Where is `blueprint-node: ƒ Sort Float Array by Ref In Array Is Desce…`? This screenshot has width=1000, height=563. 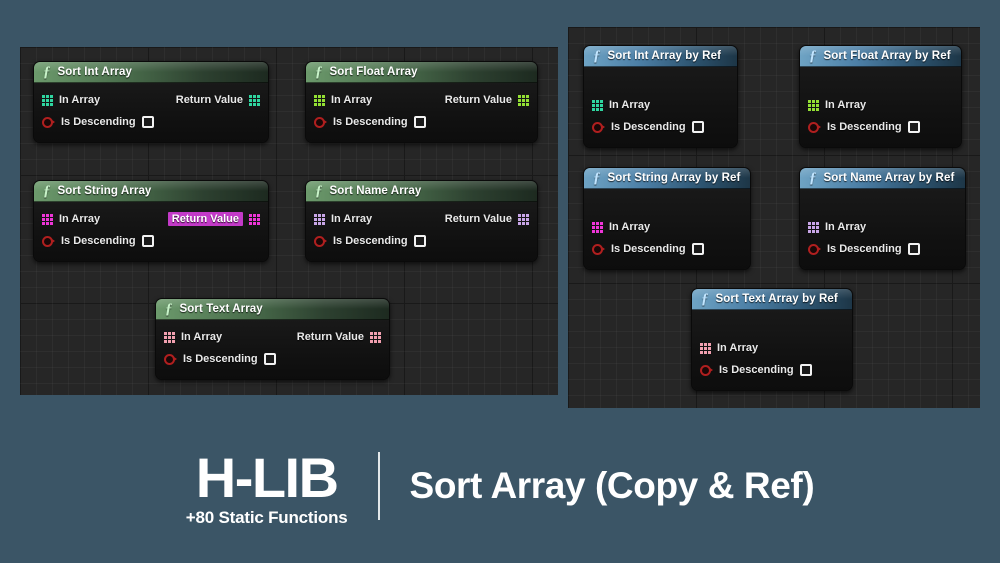
blueprint-node: ƒ Sort Float Array by Ref In Array Is Desce… is located at coordinates (881, 96).